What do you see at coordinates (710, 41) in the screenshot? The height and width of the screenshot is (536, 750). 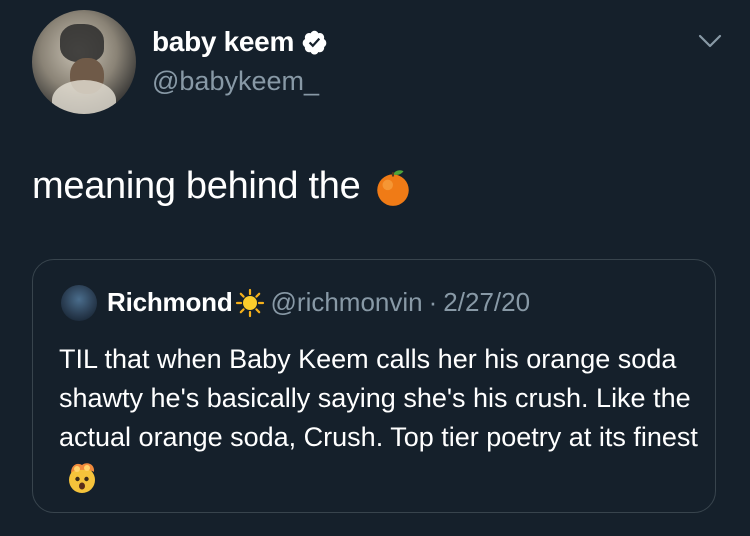 I see `chevron-down-icon` at bounding box center [710, 41].